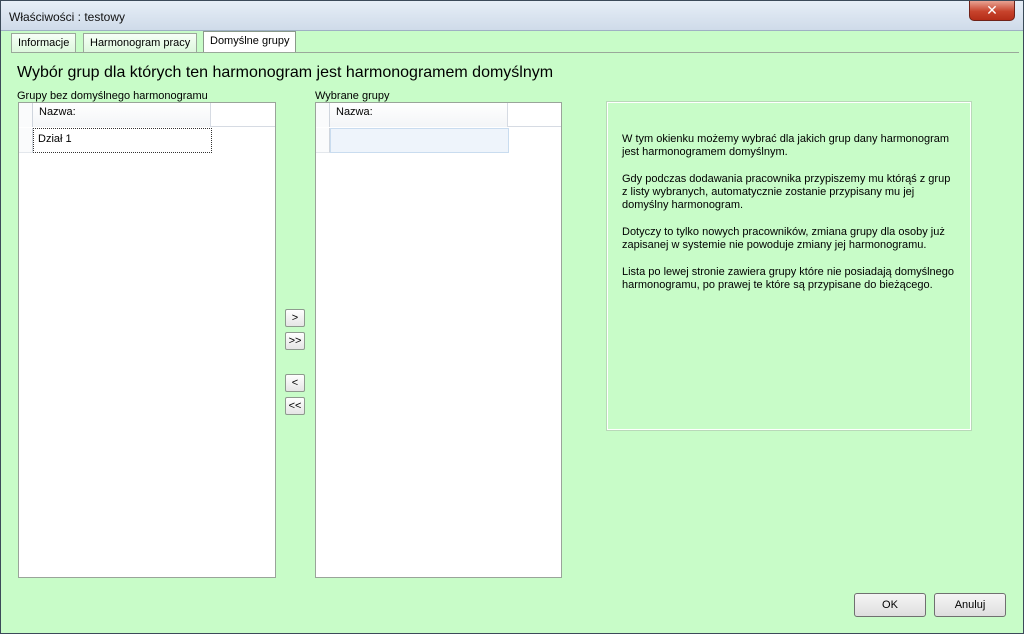 Image resolution: width=1024 pixels, height=634 pixels. Describe the element at coordinates (295, 341) in the screenshot. I see `move-all-right-button: >>` at that location.